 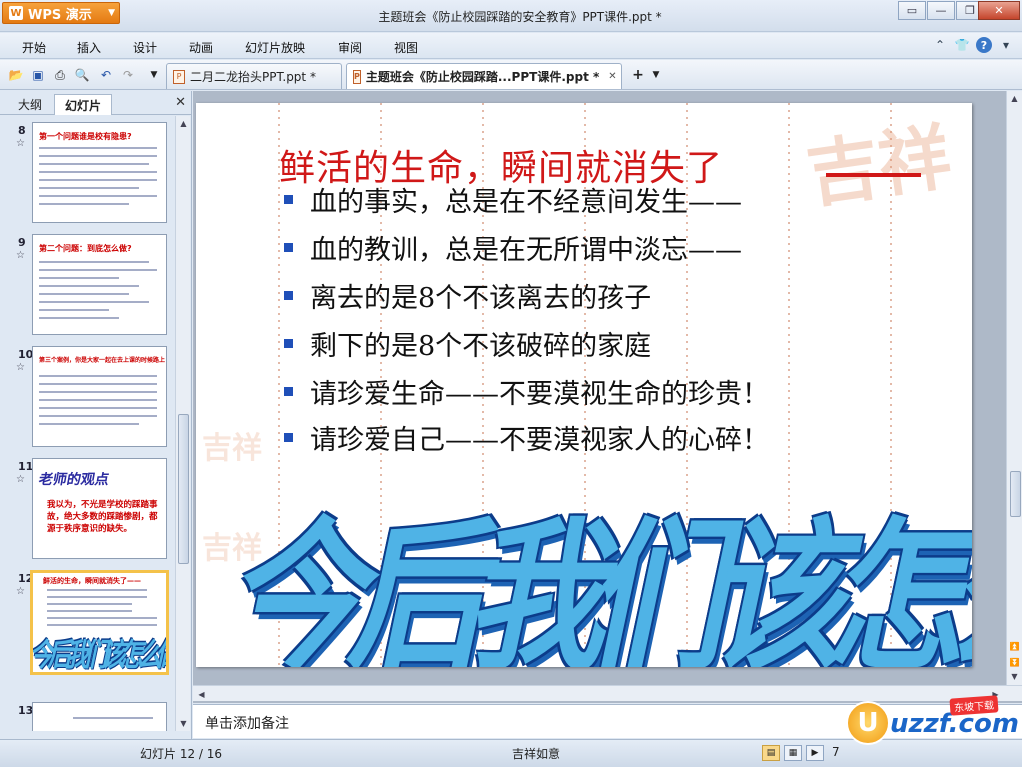 I want to click on ribbon-icon: ▭, so click(x=912, y=10).